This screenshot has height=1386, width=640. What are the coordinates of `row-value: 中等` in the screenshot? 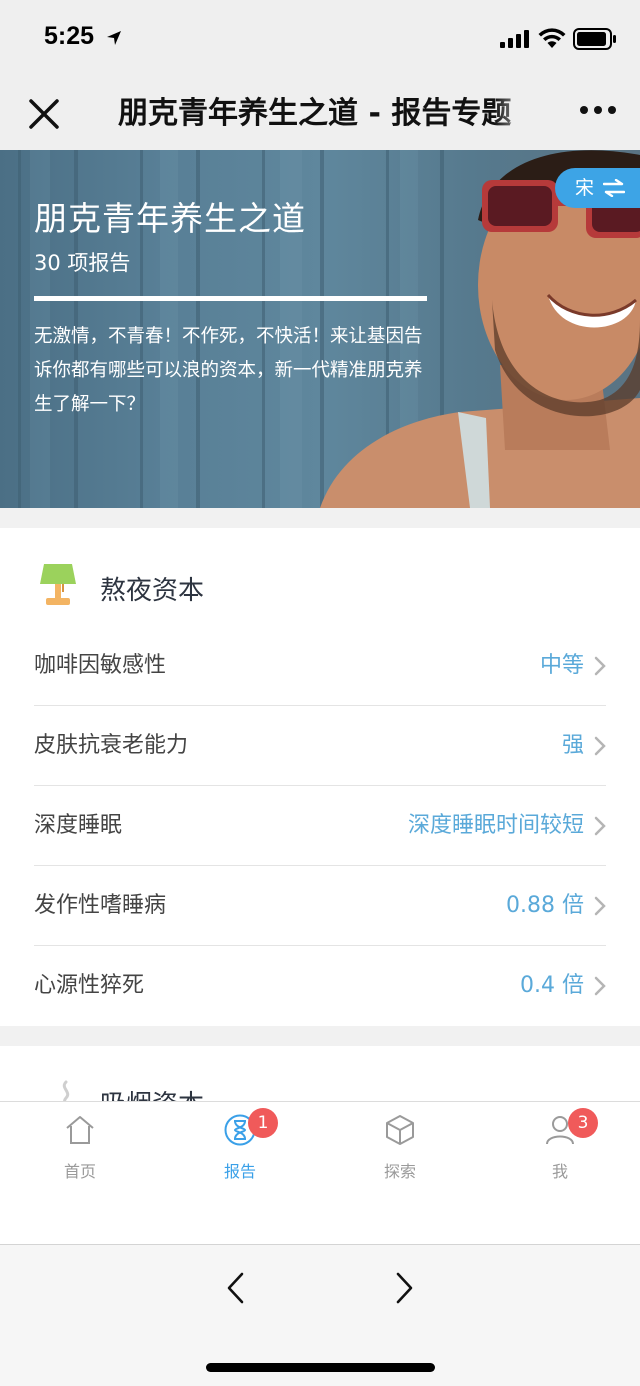 It's located at (561, 665).